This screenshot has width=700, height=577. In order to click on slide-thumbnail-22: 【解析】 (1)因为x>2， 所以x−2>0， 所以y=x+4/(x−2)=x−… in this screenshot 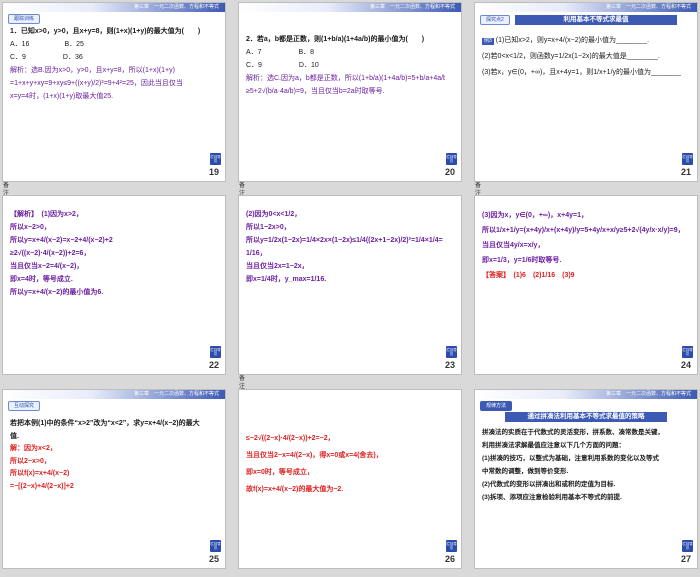, I will do `click(114, 285)`.